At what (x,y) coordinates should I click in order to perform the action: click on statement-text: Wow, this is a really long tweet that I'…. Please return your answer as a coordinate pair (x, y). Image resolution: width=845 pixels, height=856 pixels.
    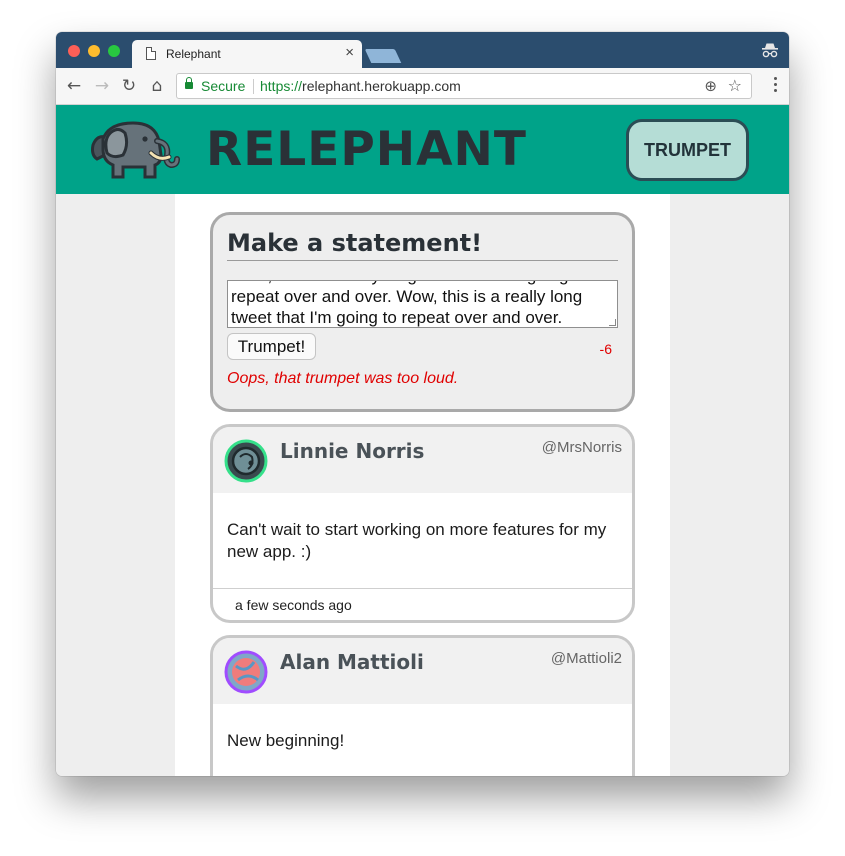
    Looking at the image, I should click on (409, 304).